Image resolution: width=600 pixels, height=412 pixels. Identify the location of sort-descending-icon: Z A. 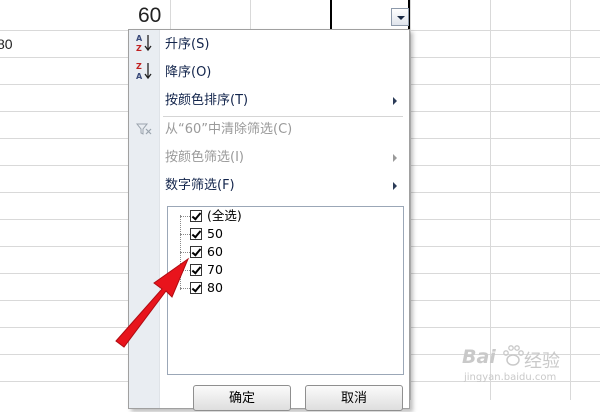
(144, 71).